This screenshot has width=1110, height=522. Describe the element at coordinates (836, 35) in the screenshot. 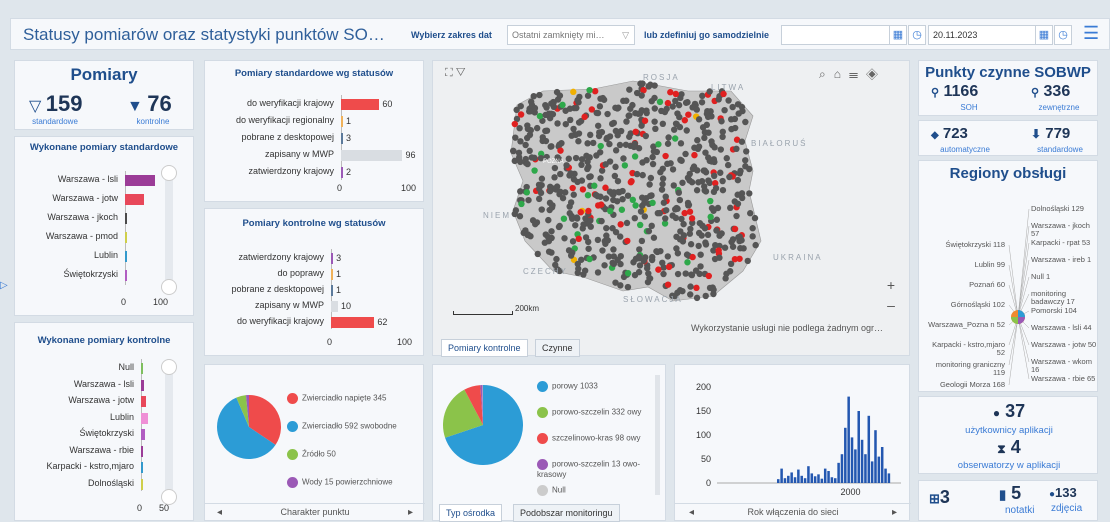

I see `date-from-input` at that location.